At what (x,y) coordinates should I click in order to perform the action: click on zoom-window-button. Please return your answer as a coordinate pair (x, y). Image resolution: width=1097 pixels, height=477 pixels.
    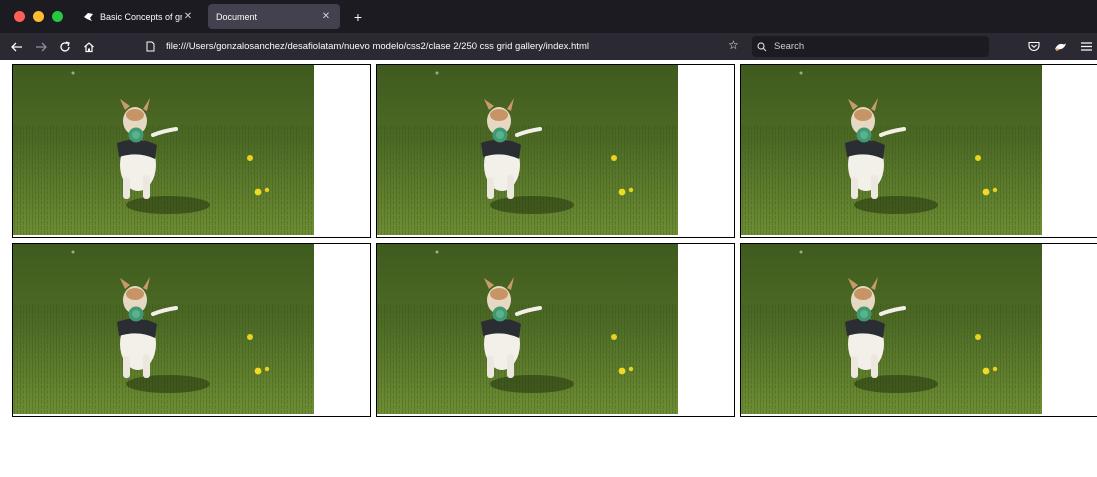
    Looking at the image, I should click on (57, 16).